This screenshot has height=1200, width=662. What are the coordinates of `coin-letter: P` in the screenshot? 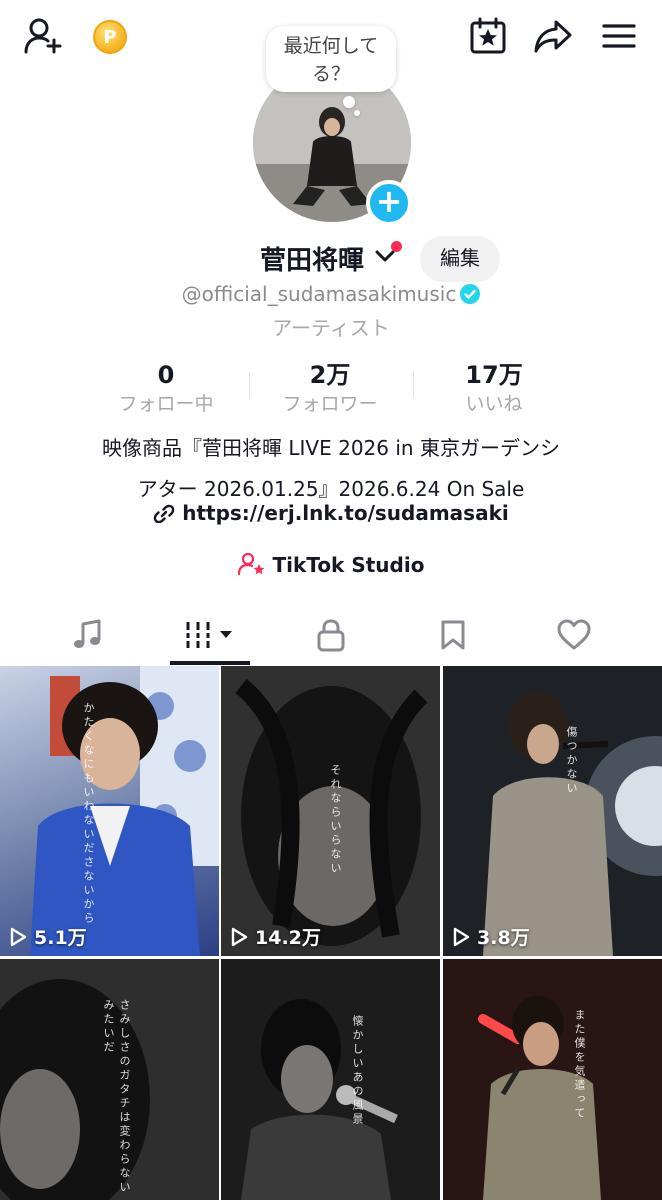 It's located at (110, 37).